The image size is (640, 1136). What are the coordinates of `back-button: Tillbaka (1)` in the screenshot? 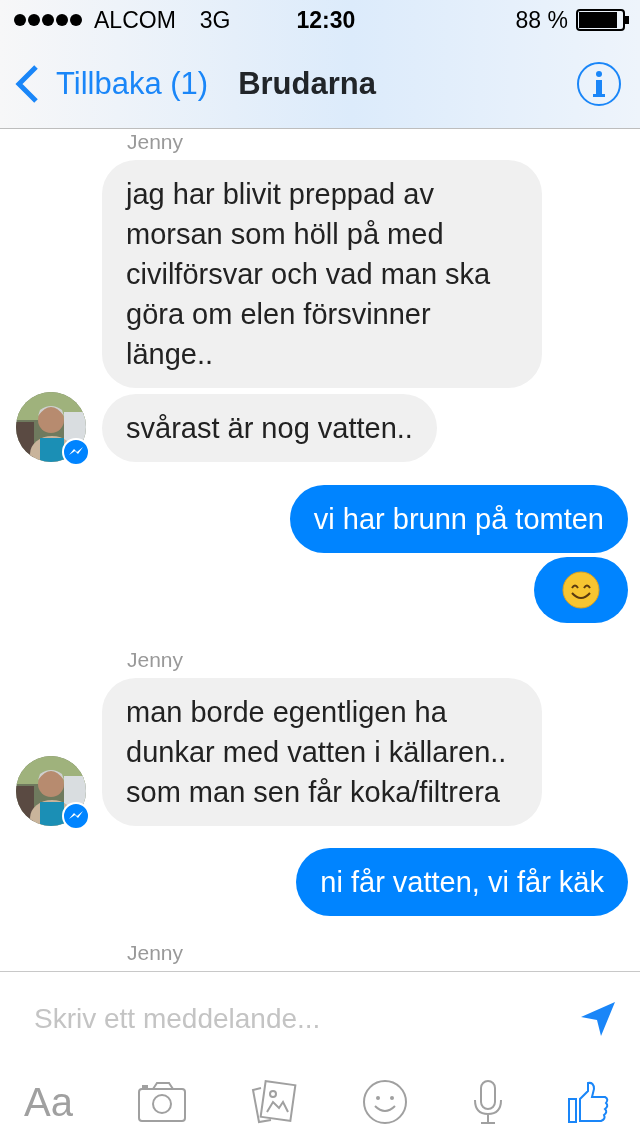 It's located at (111, 84).